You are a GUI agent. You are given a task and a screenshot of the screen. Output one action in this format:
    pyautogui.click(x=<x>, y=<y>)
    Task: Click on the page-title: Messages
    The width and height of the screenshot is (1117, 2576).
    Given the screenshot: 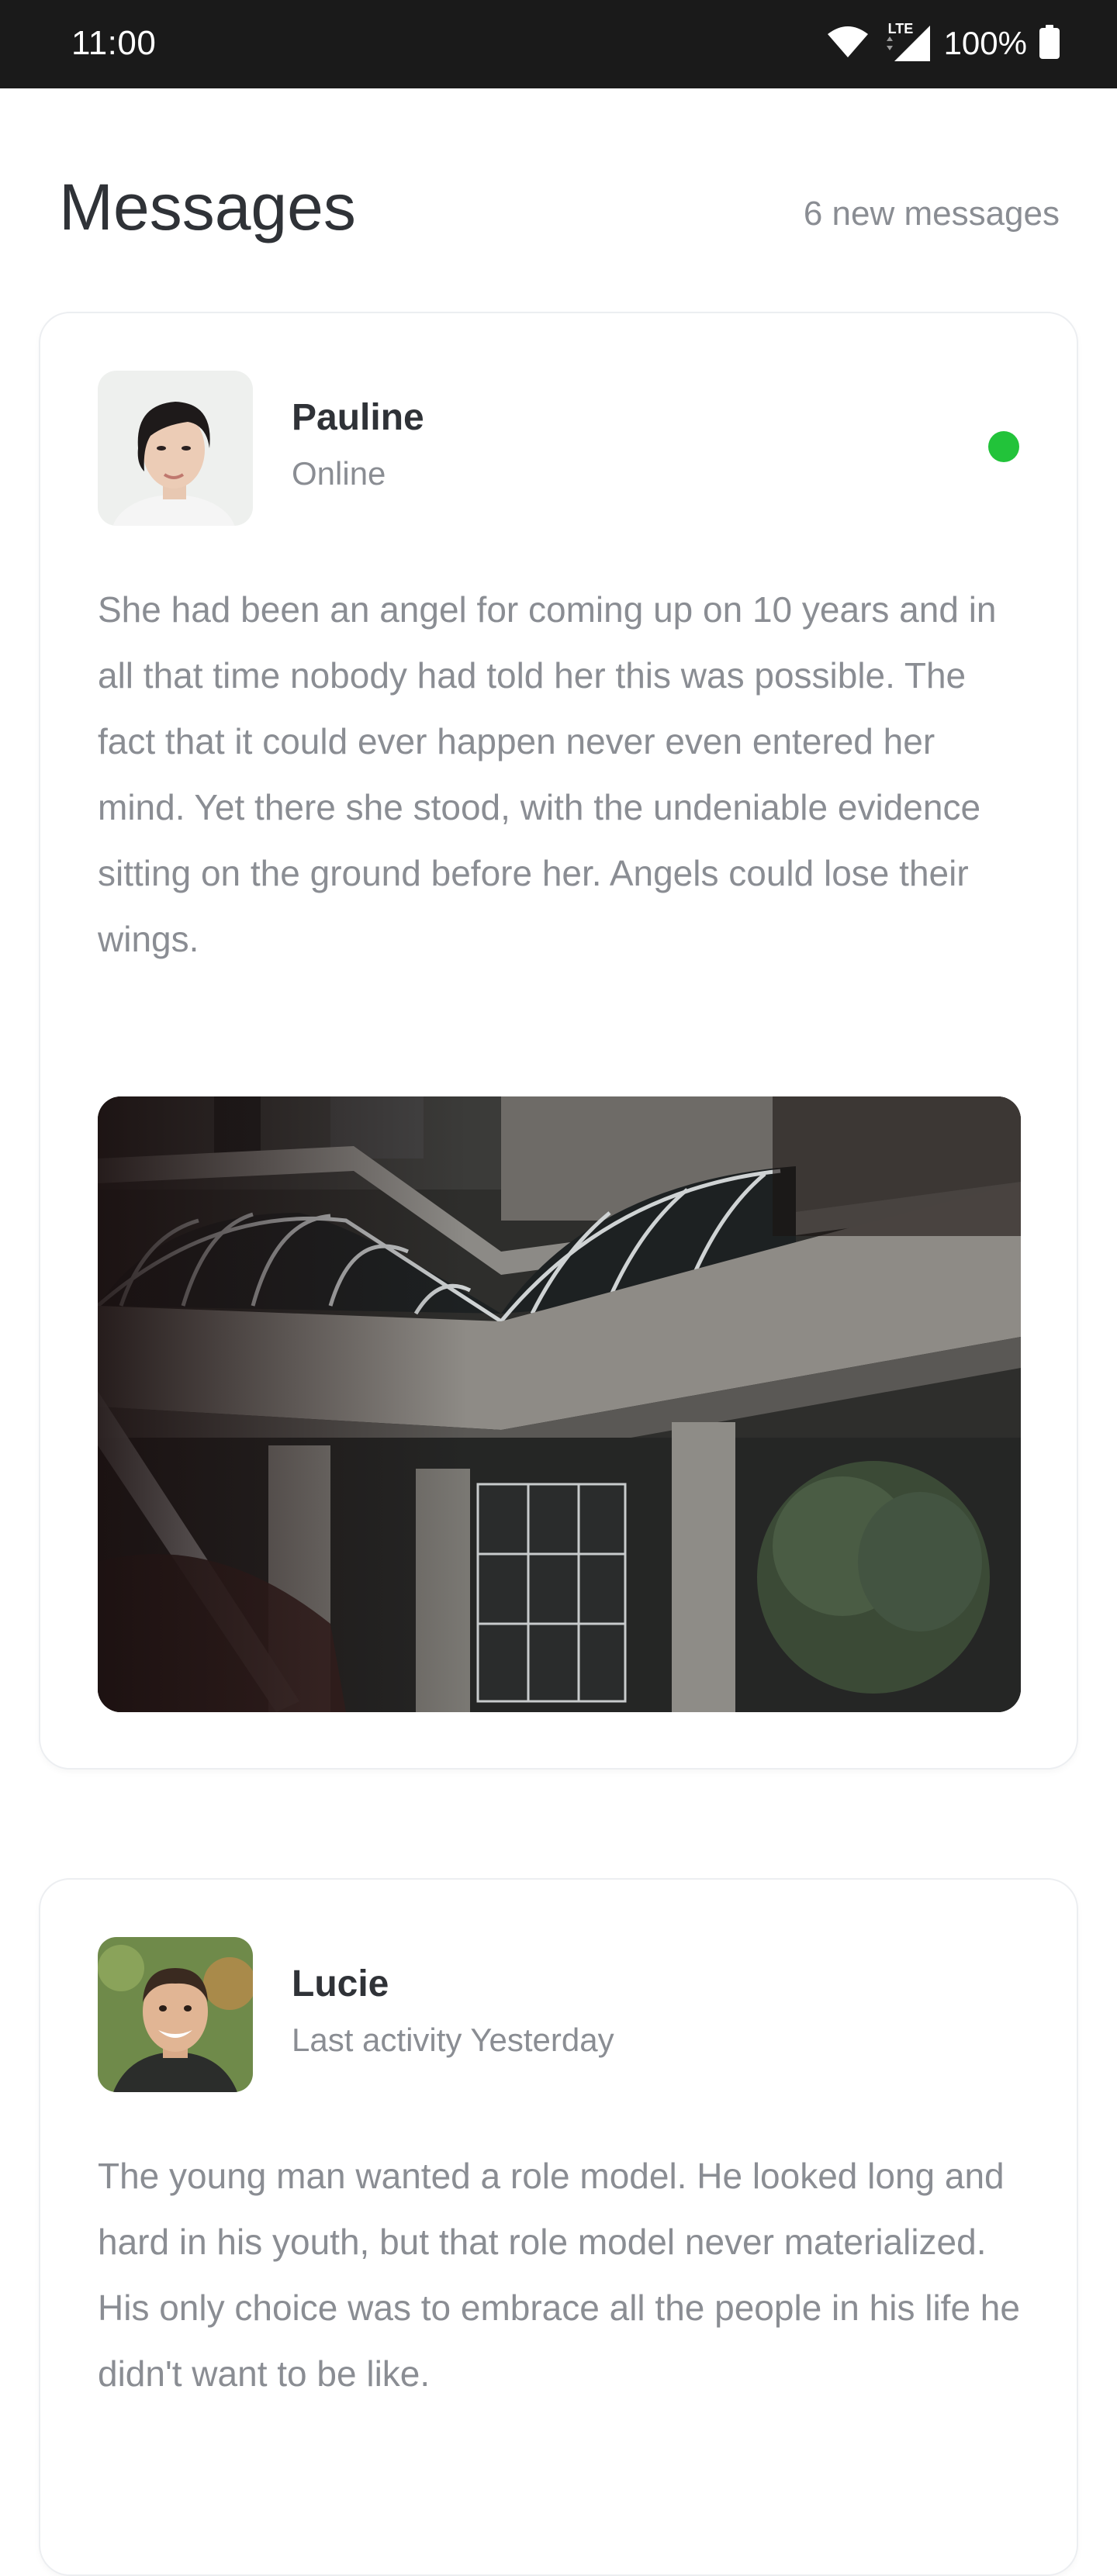 What is the action you would take?
    pyautogui.click(x=208, y=207)
    